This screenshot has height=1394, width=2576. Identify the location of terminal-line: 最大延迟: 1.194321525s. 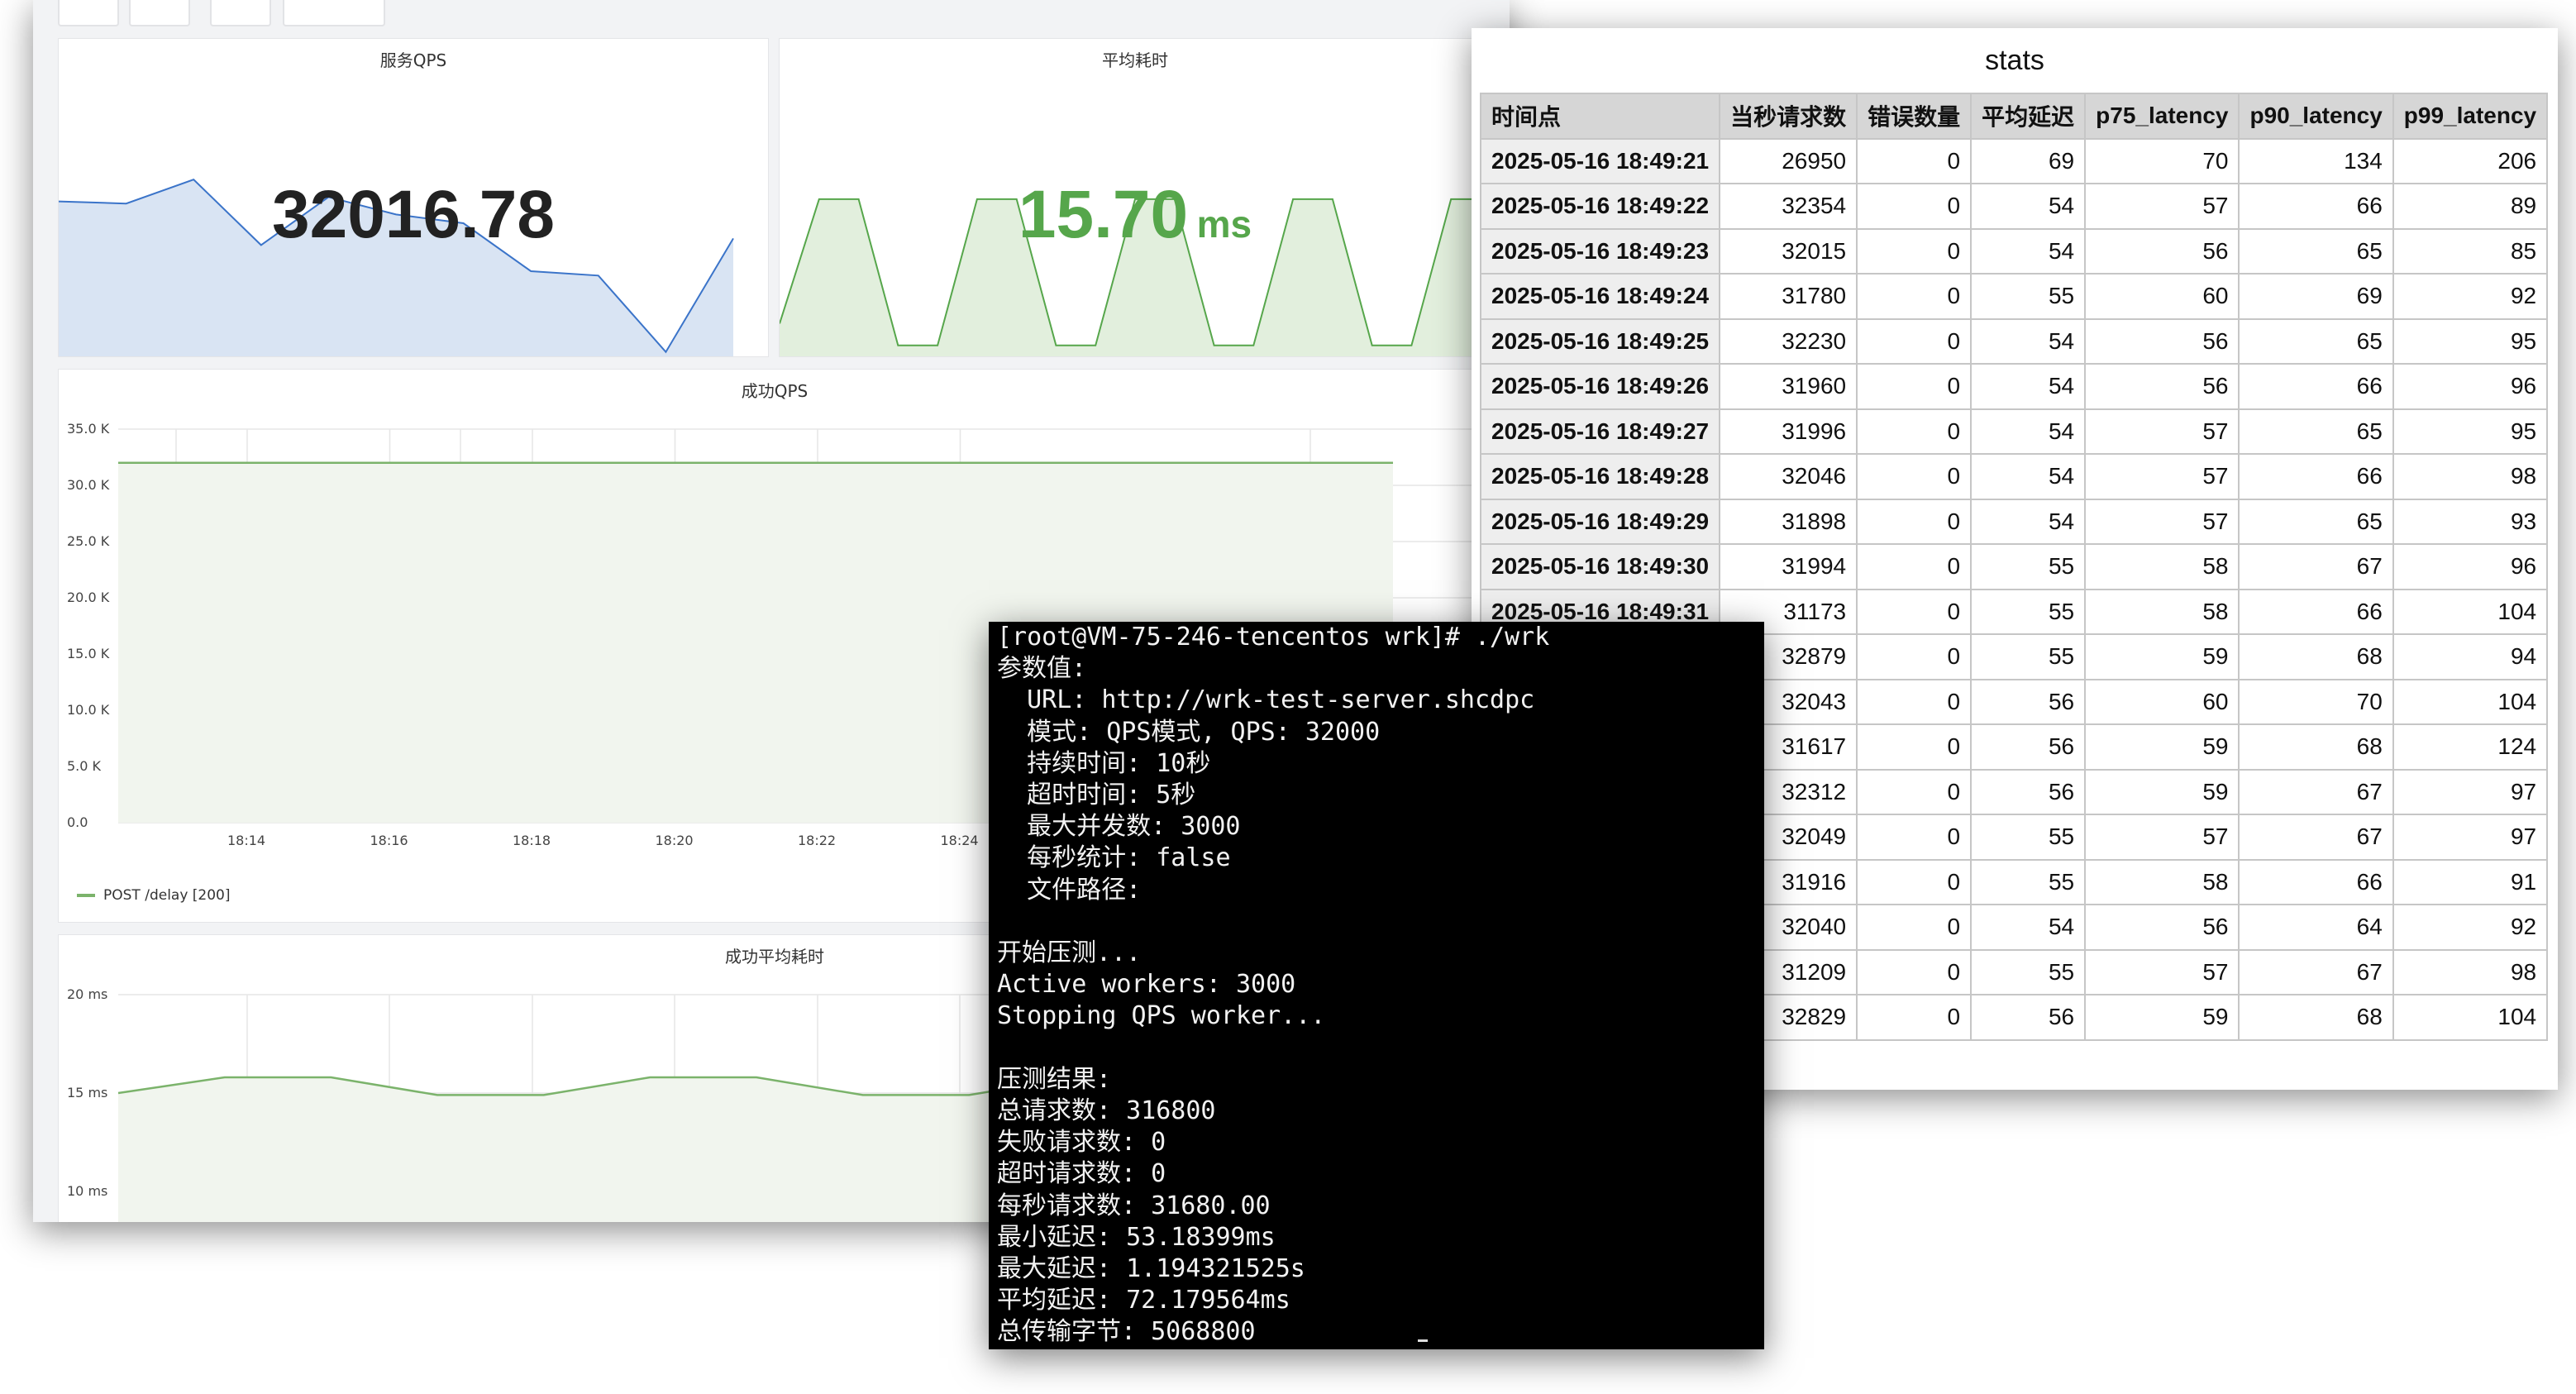
(1151, 1269).